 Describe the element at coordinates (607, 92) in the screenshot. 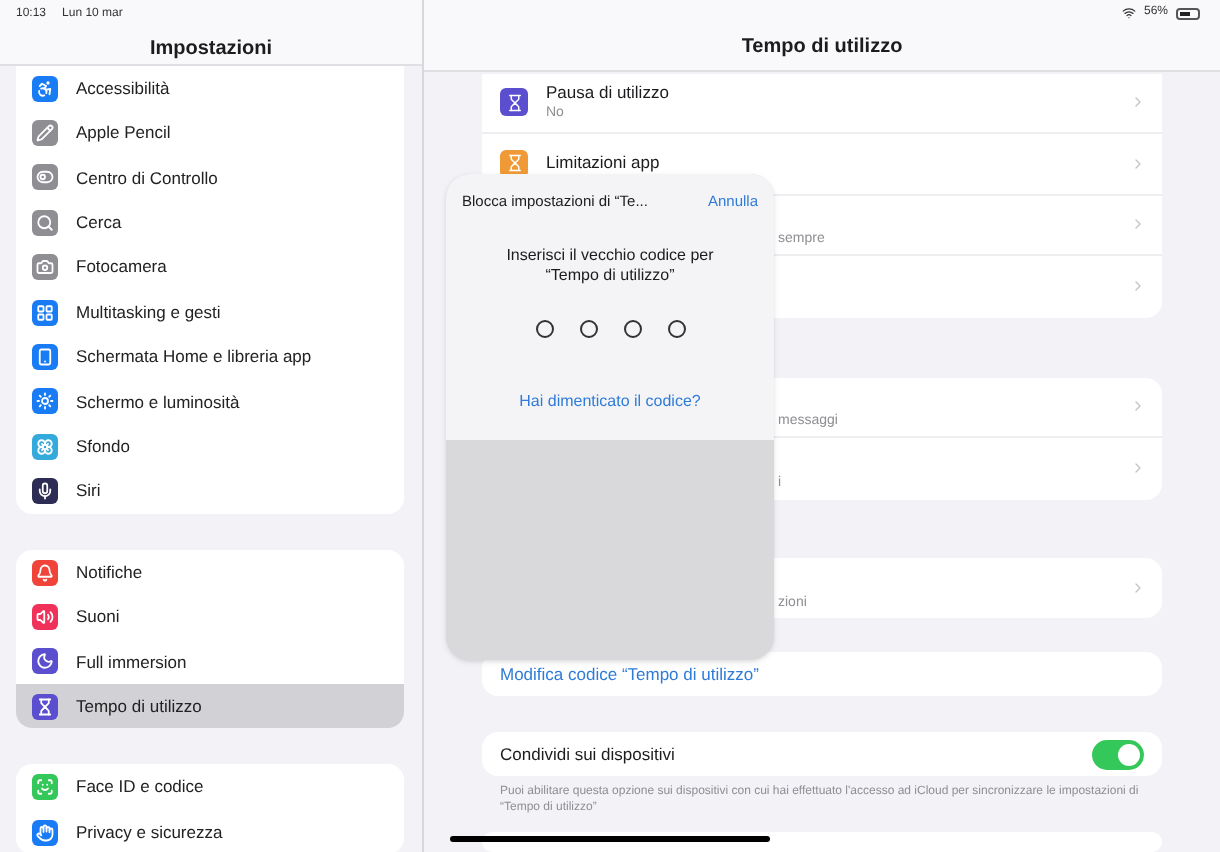

I see `row-title: Pausa di utilizzo` at that location.